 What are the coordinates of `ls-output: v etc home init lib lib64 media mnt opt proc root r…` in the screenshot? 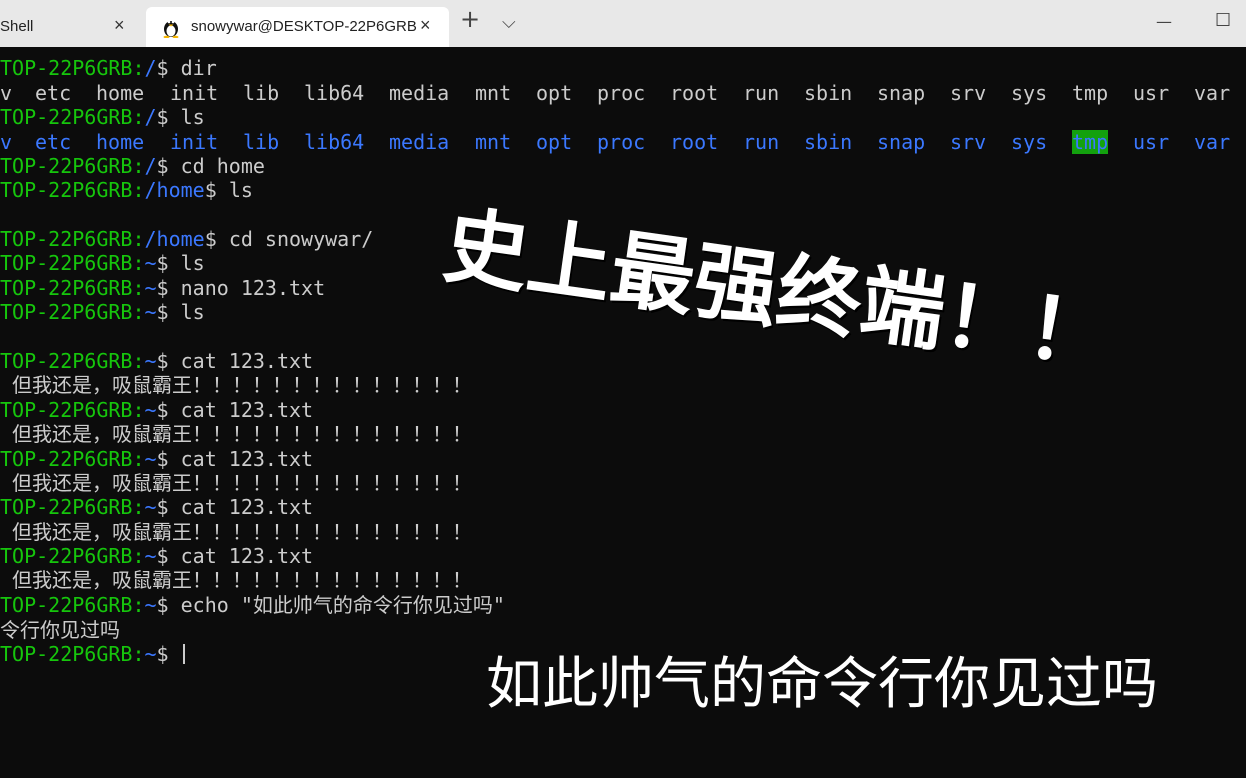 It's located at (623, 142).